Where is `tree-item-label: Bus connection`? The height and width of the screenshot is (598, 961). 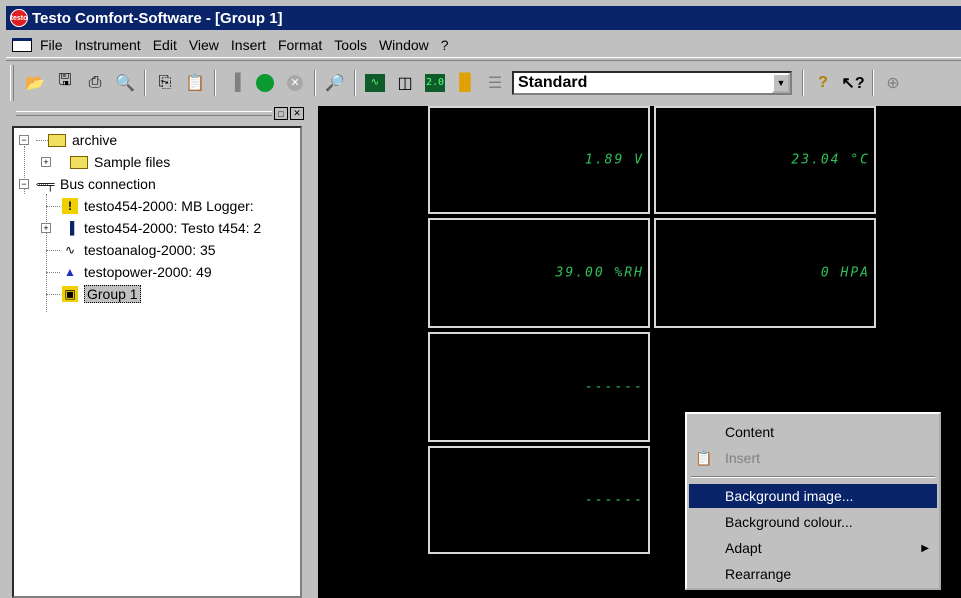
tree-item-label: Bus connection is located at coordinates (108, 184).